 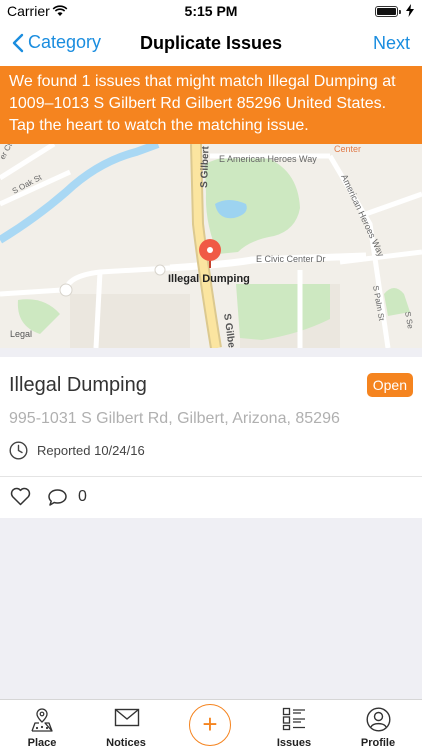 What do you see at coordinates (211, 352) in the screenshot?
I see `section-gap` at bounding box center [211, 352].